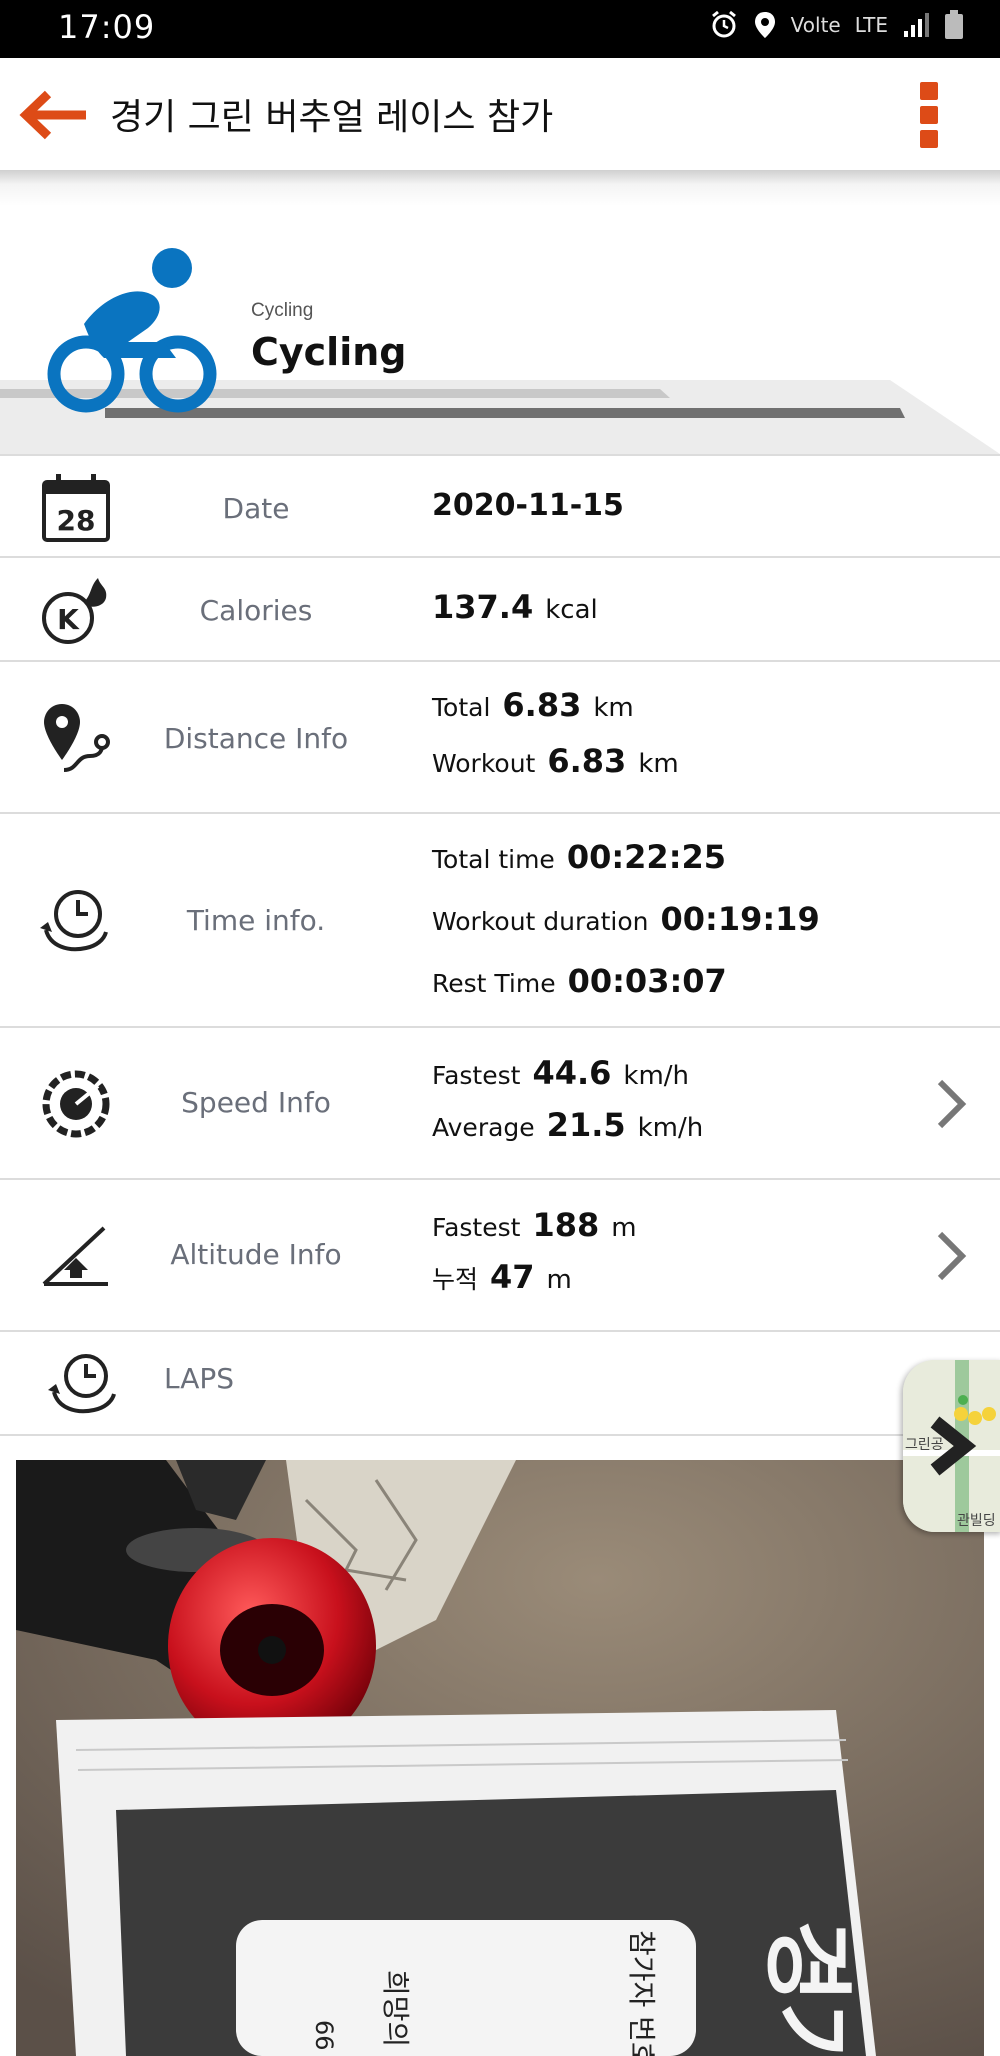 This screenshot has width=1000, height=2056. What do you see at coordinates (256, 738) in the screenshot?
I see `distance-label: Distance Info` at bounding box center [256, 738].